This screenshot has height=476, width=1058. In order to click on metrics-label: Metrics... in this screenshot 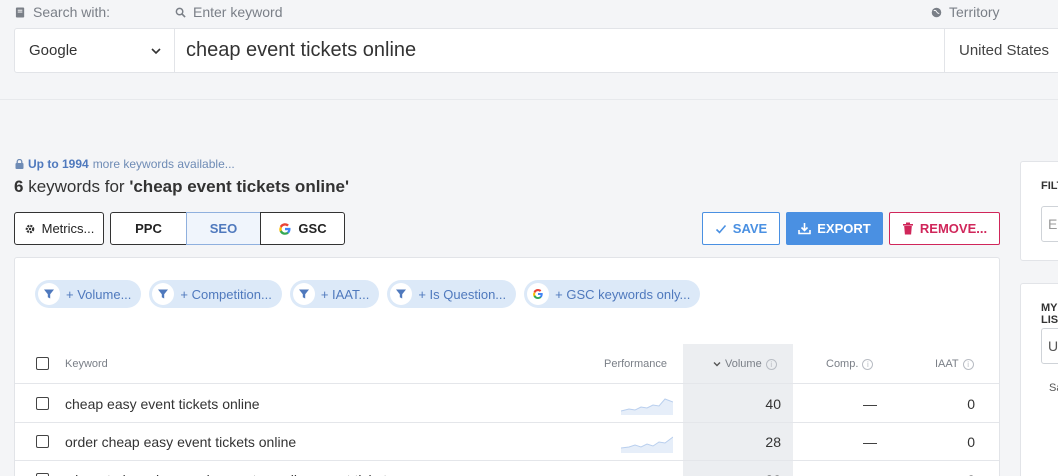, I will do `click(68, 228)`.